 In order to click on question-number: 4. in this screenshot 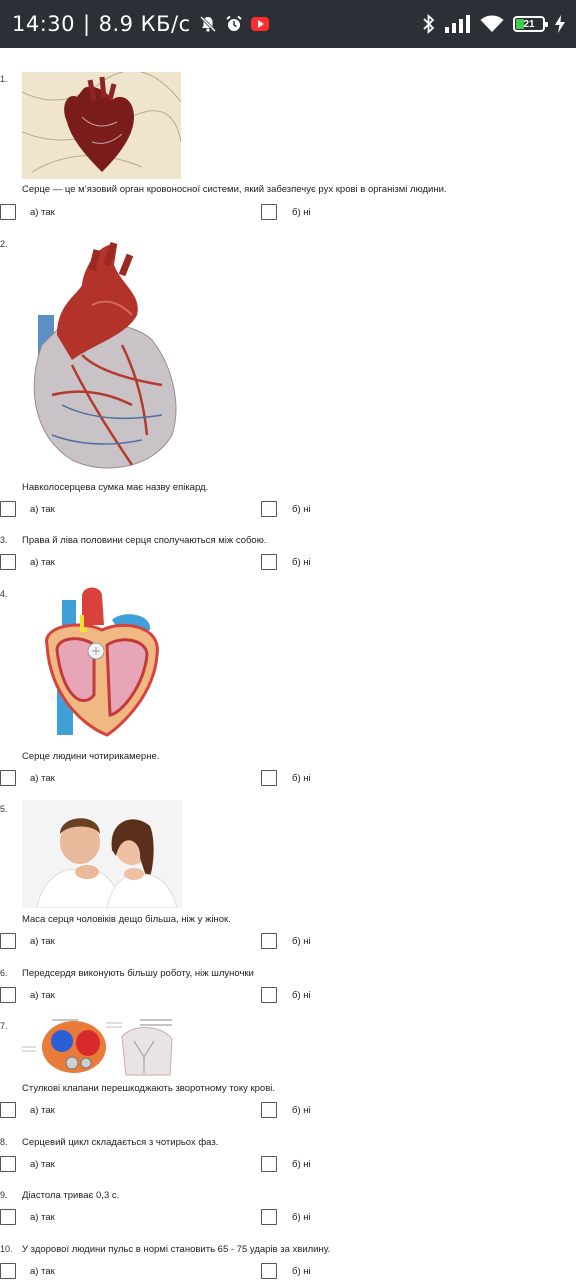, I will do `click(4, 594)`.